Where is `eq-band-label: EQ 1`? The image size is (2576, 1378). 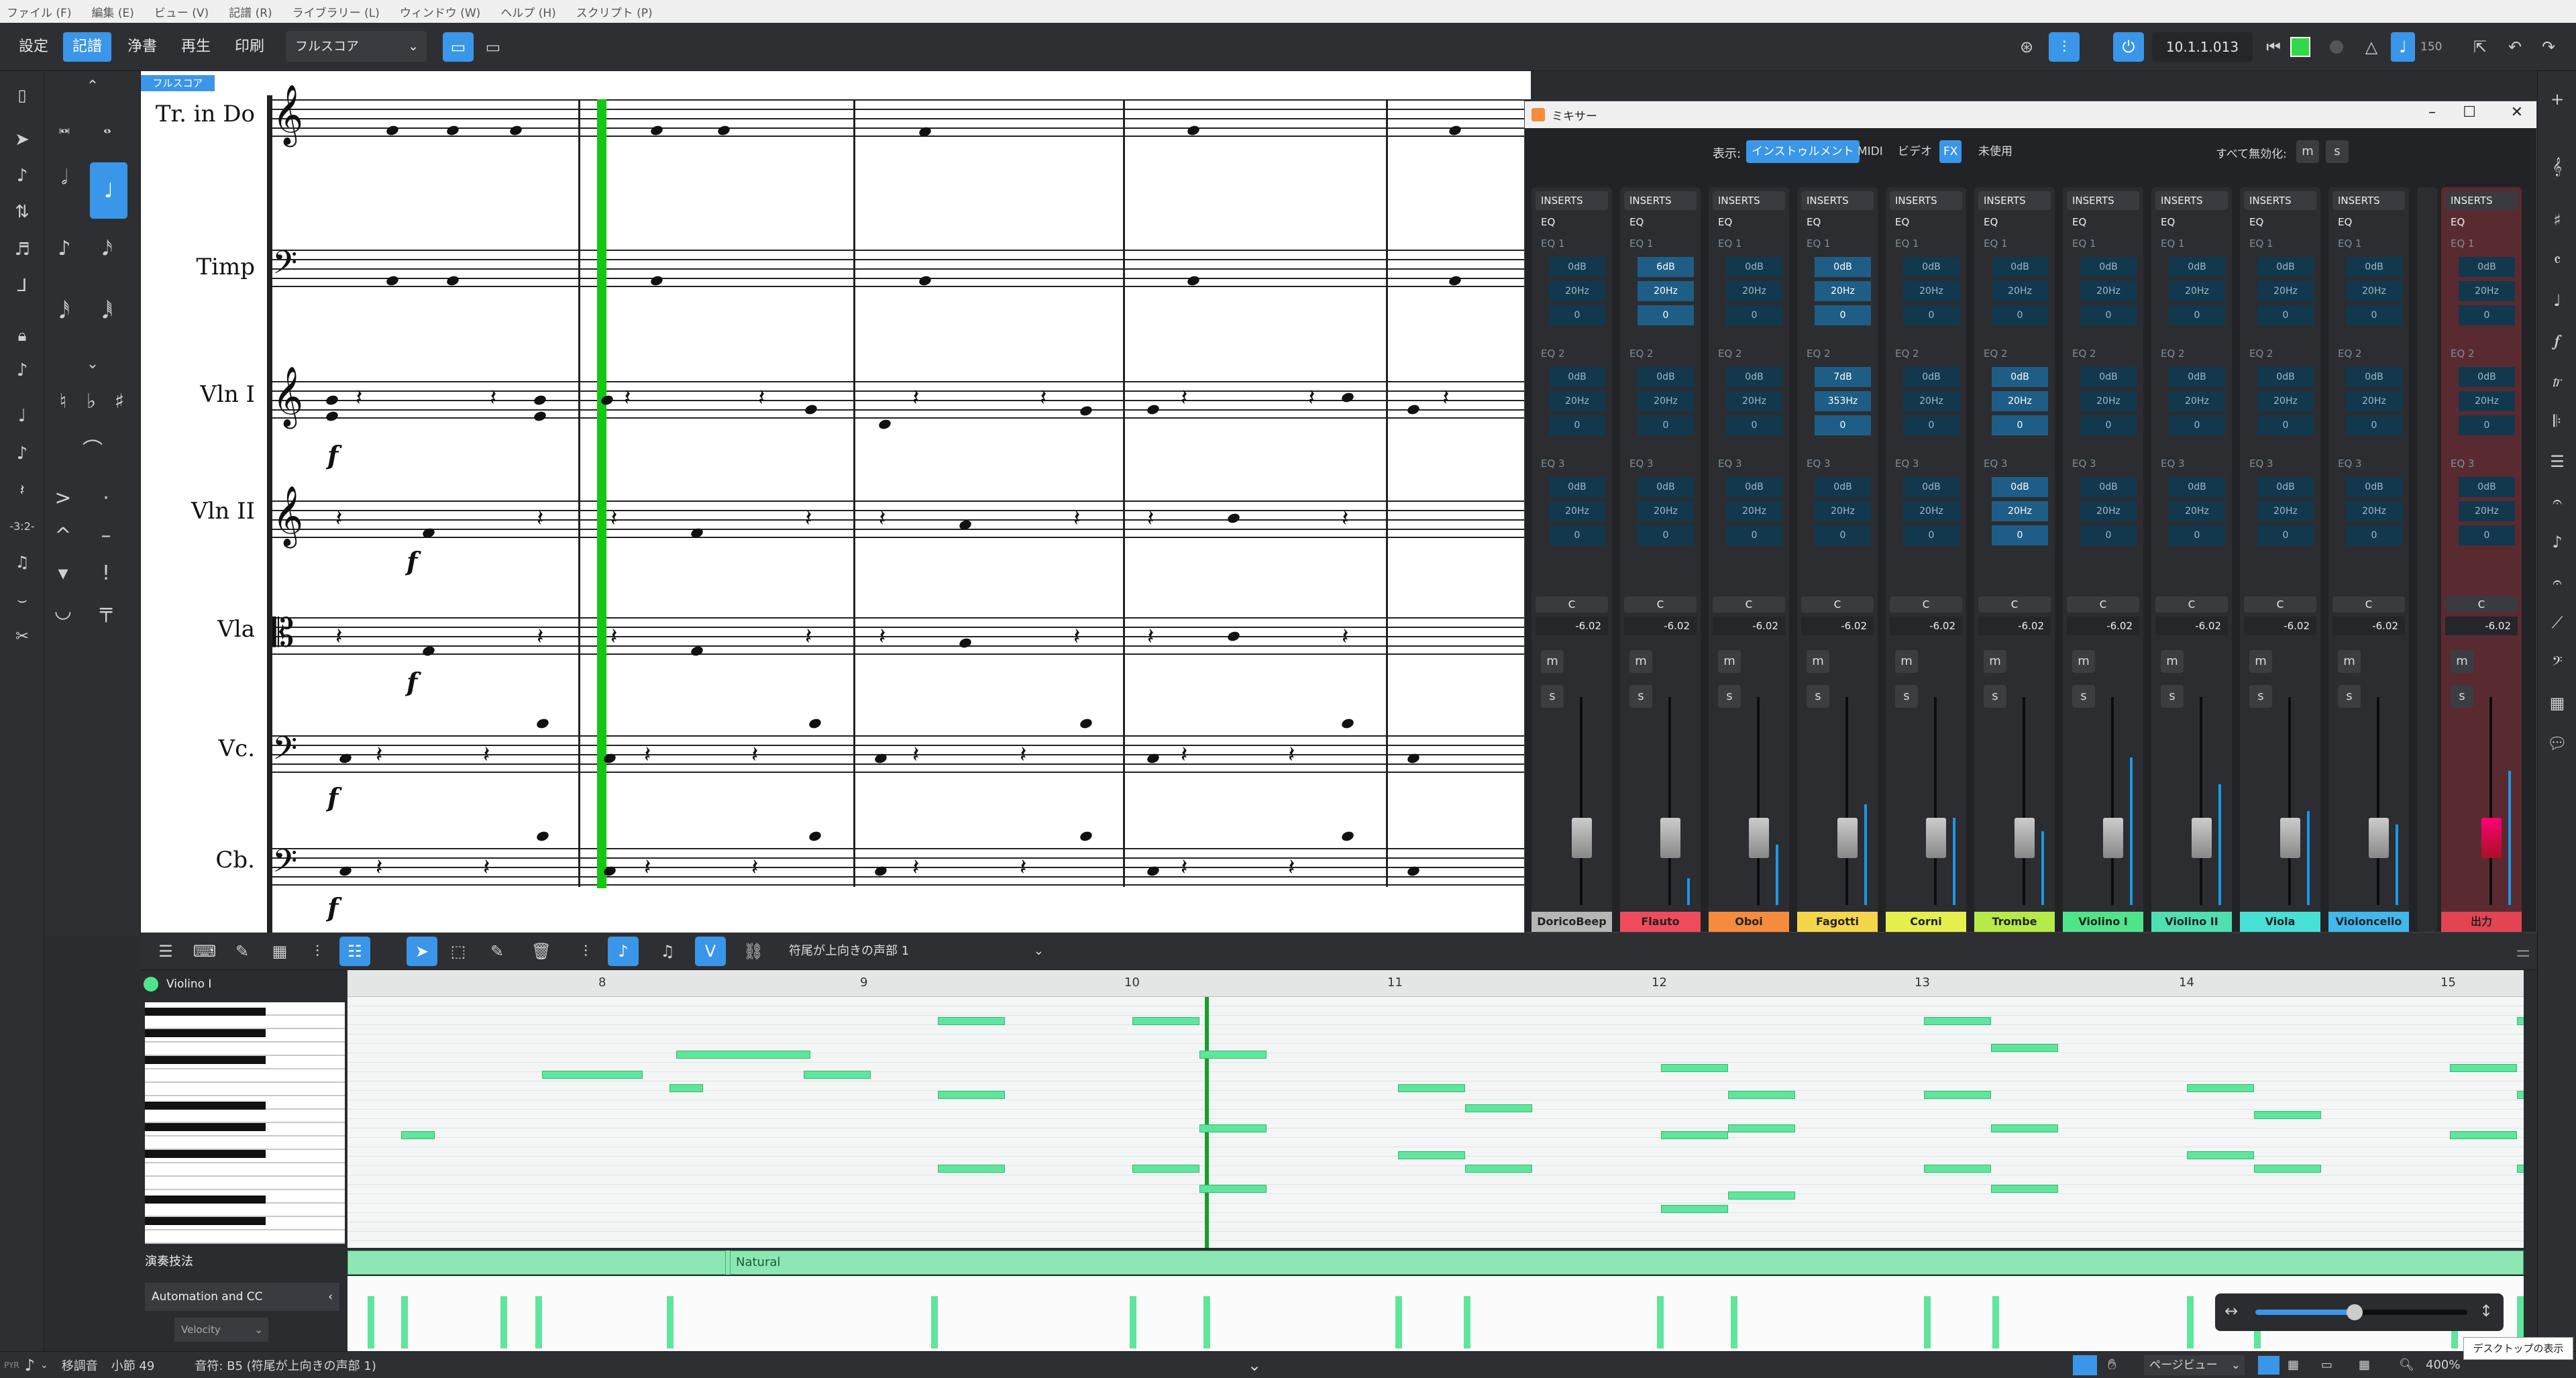 eq-band-label: EQ 1 is located at coordinates (2368, 243).